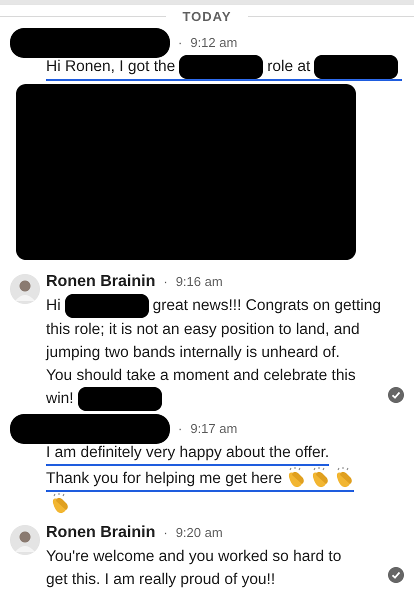  I want to click on message-time: 9:20 am, so click(199, 533).